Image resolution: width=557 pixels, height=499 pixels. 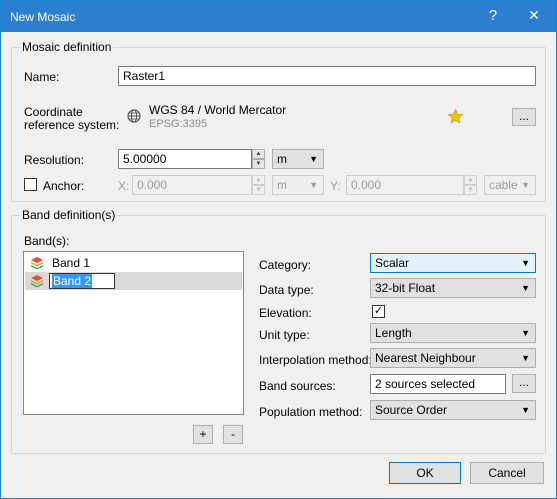 What do you see at coordinates (286, 290) in the screenshot?
I see `datatype-label: Data type:` at bounding box center [286, 290].